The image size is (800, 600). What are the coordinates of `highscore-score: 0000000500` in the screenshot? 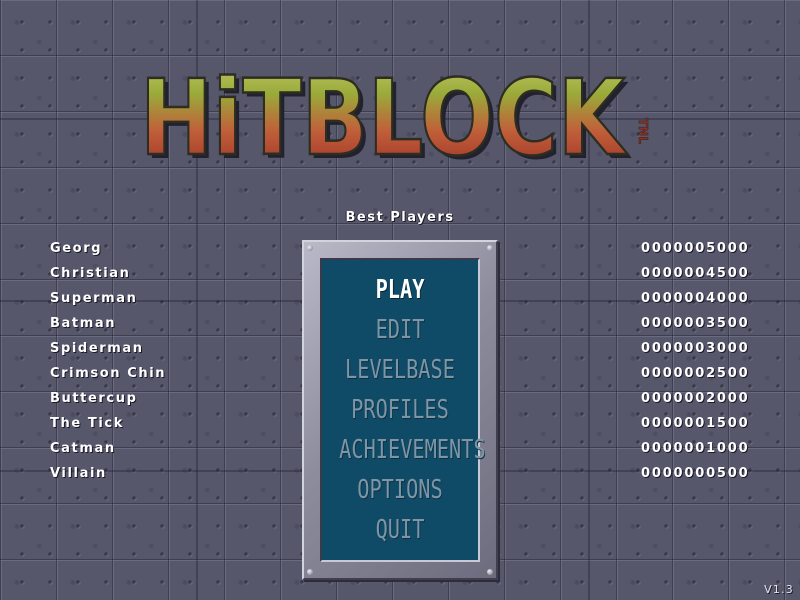 It's located at (695, 473).